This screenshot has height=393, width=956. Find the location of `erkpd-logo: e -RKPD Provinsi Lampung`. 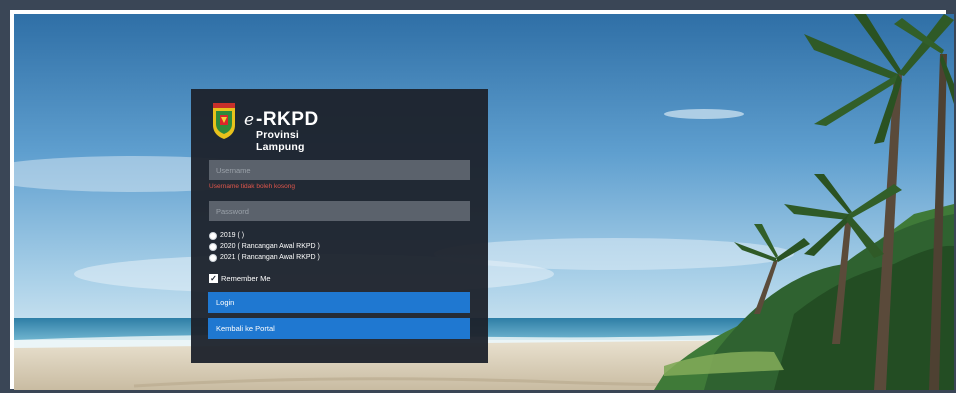

erkpd-logo: e -RKPD Provinsi Lampung is located at coordinates (276, 128).